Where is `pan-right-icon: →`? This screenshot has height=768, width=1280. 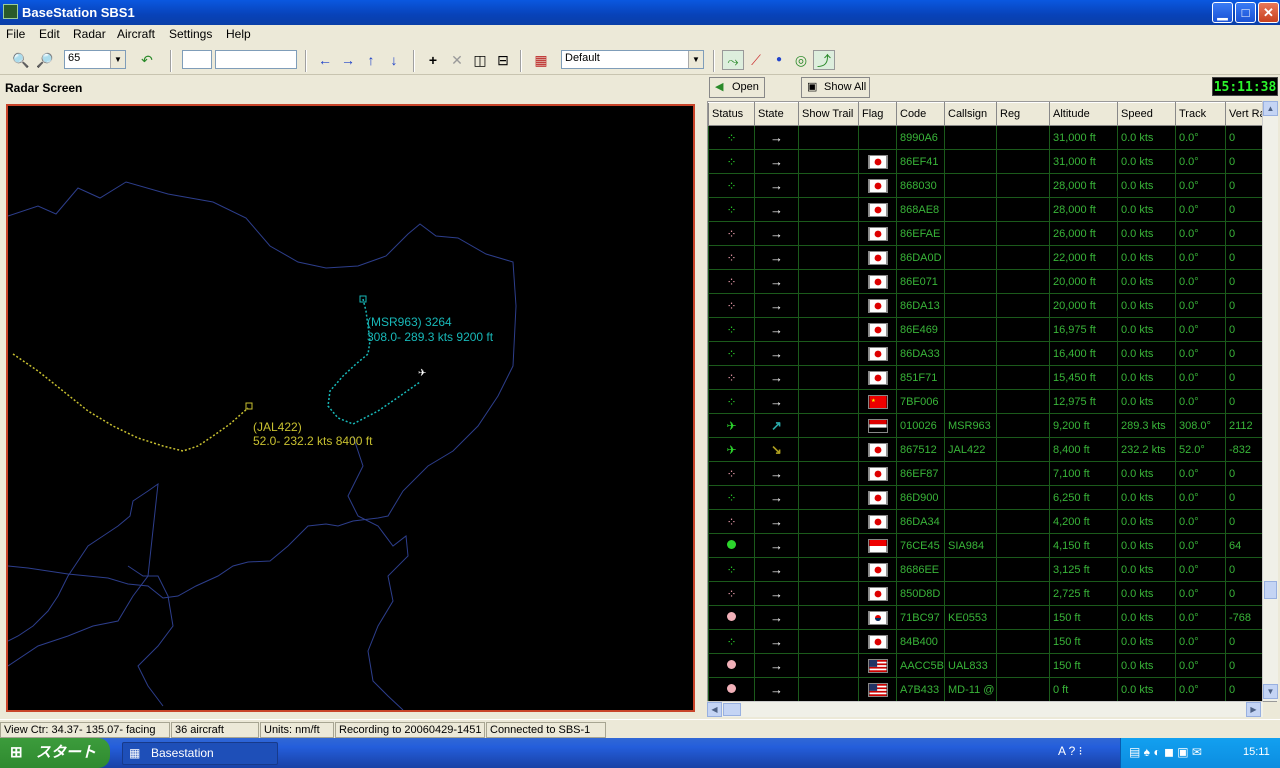
pan-right-icon: → is located at coordinates (348, 60).